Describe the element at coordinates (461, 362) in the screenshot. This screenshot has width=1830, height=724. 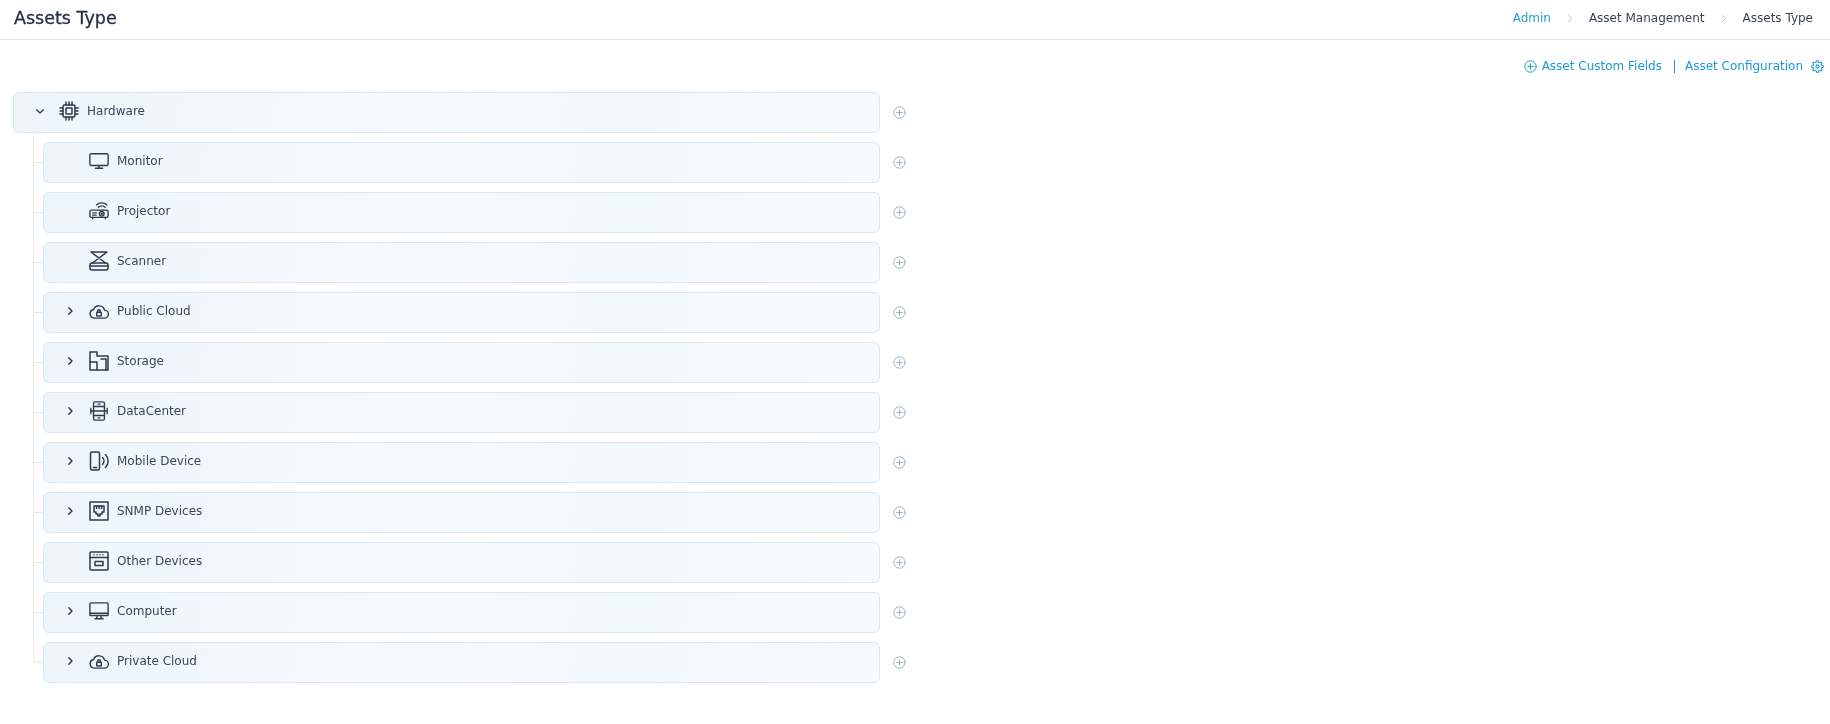
I see `tree-item: Storage` at that location.